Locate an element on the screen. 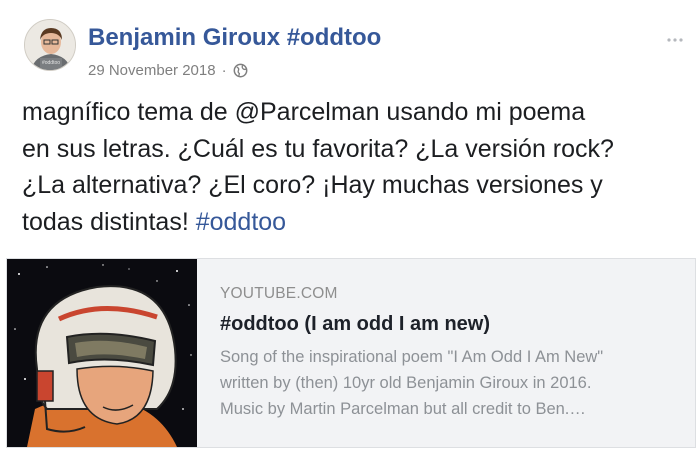 The image size is (700, 456). author-avatar: #oddtoo is located at coordinates (50, 45).